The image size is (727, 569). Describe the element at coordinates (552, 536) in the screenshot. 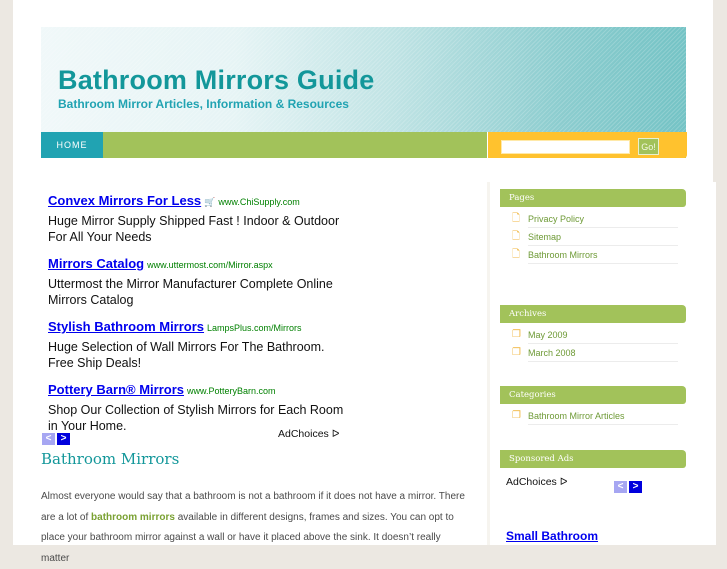

I see `sidebar-ad-title-link: Small Bathroom` at that location.